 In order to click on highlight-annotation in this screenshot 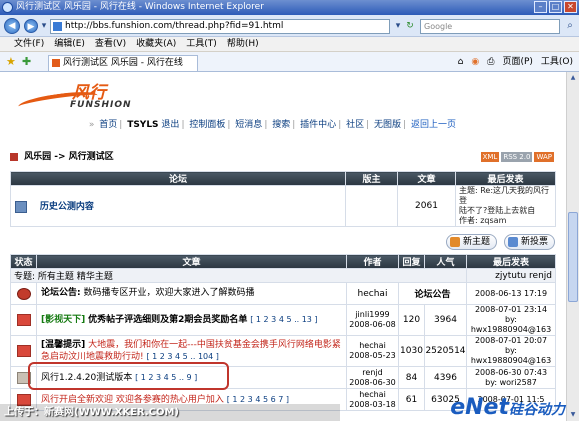, I will do `click(128, 376)`.